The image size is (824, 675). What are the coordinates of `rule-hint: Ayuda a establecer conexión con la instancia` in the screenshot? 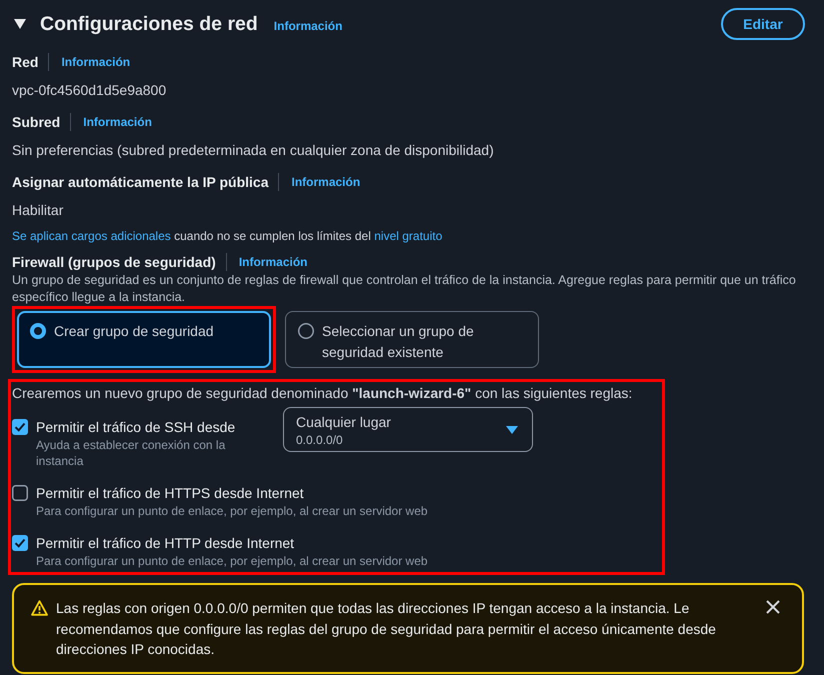 It's located at (131, 453).